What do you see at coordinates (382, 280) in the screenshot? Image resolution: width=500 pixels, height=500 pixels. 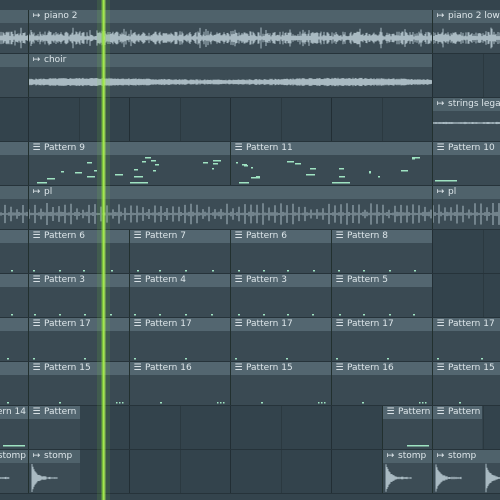 I see `clip-header: ☰ Pattern 5` at bounding box center [382, 280].